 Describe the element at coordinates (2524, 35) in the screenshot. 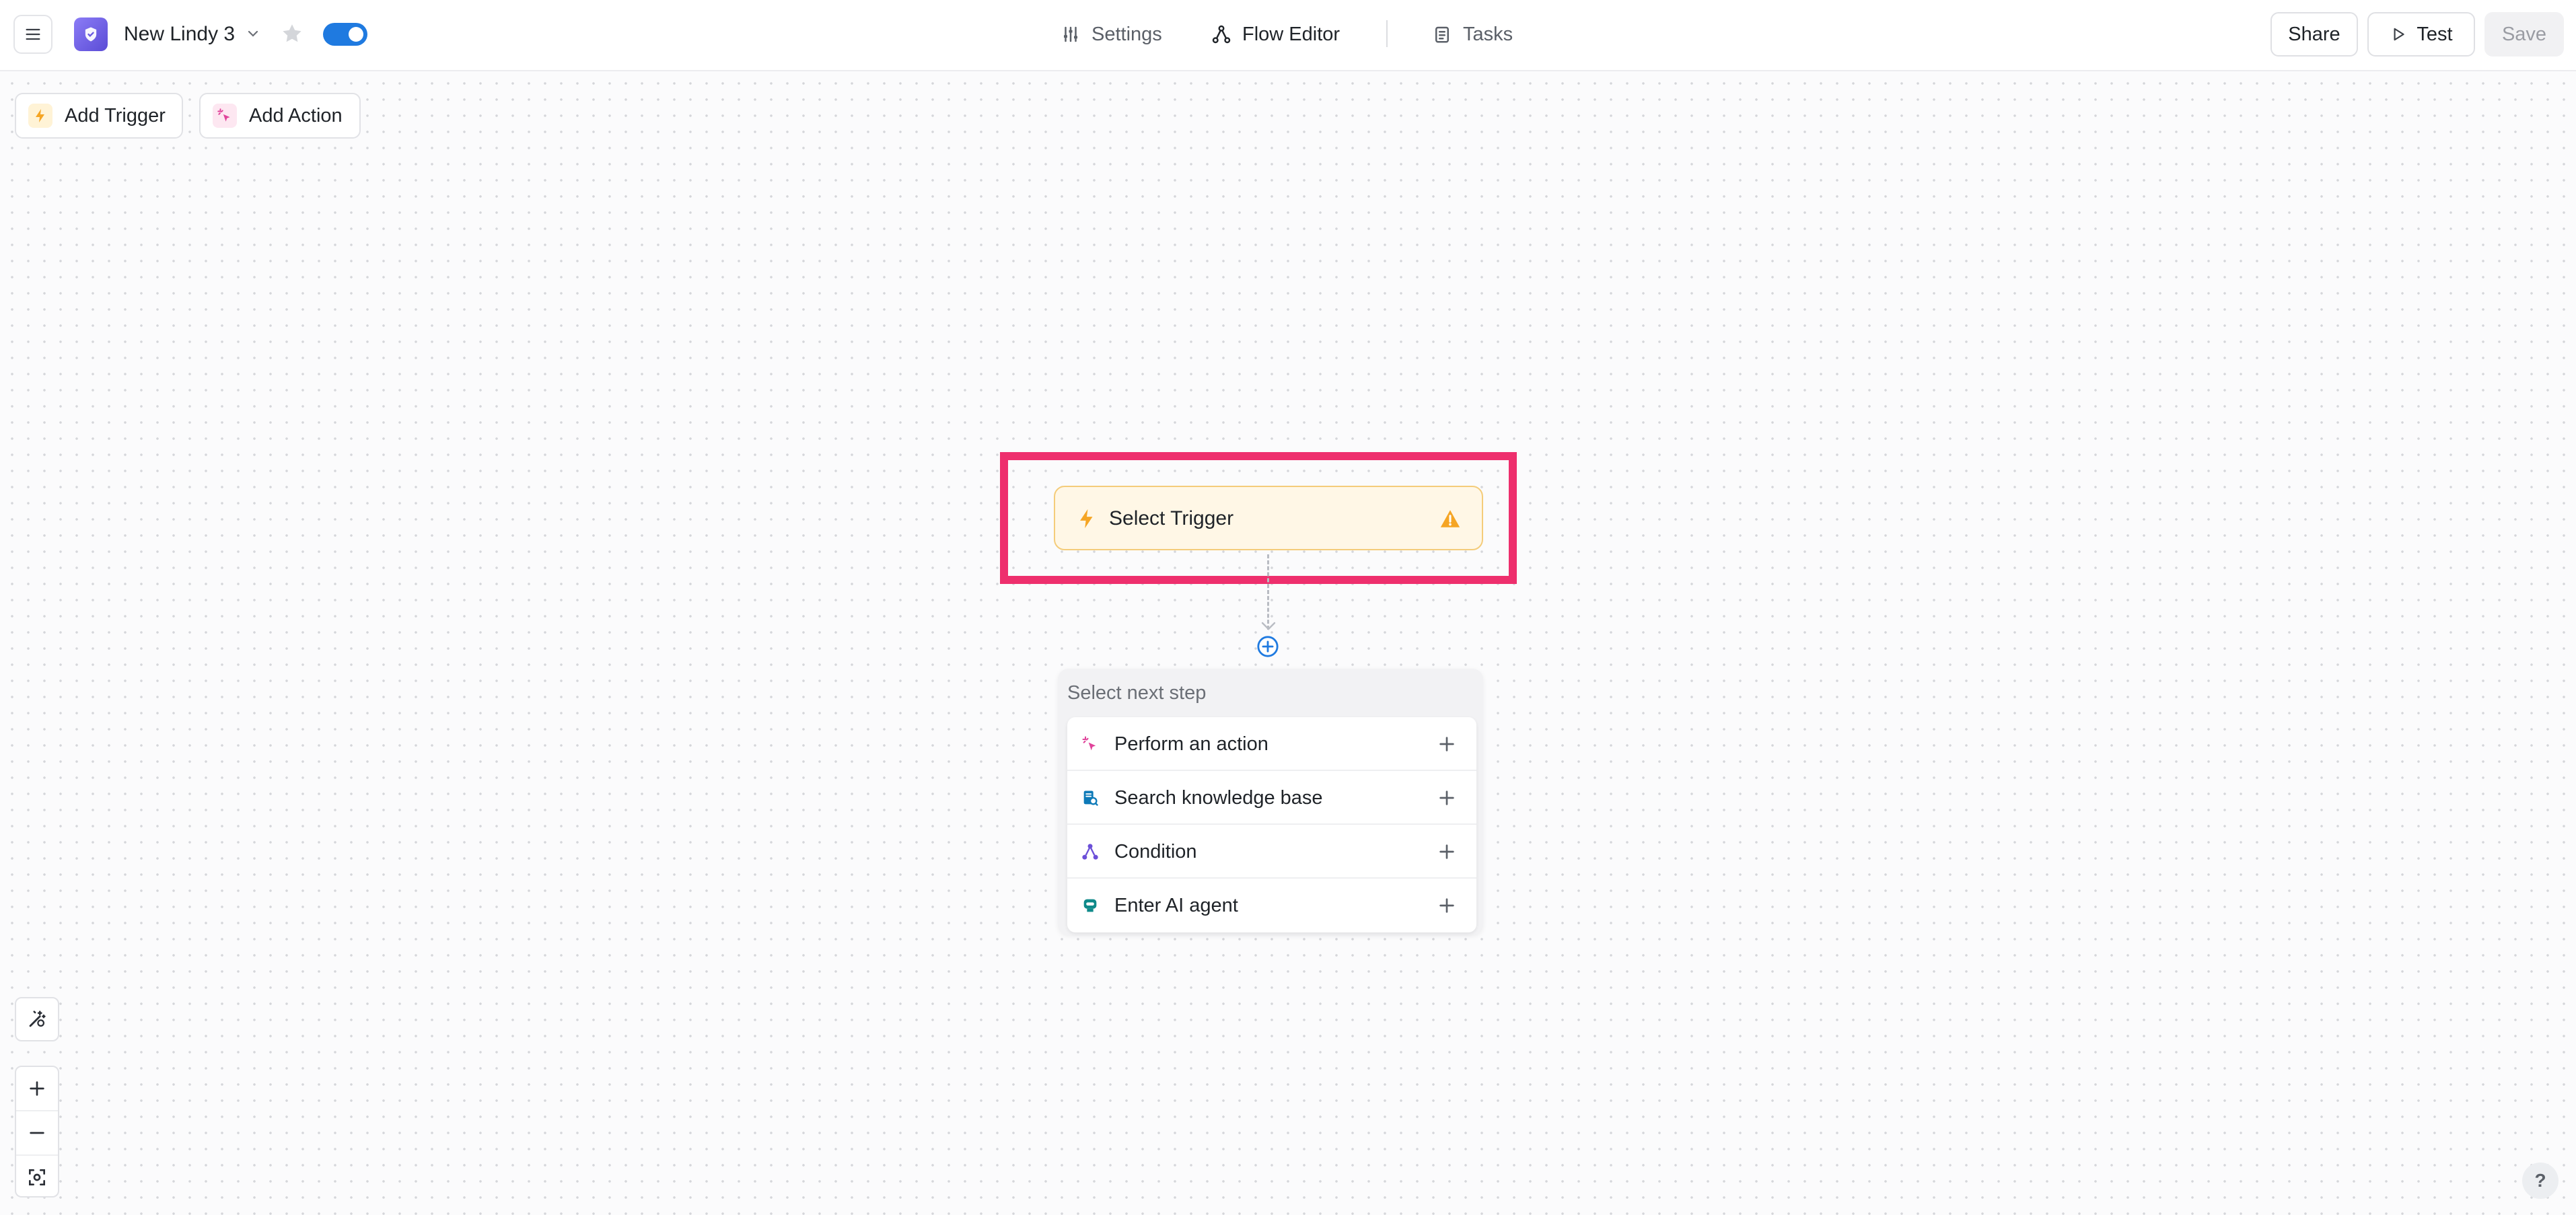

I see `save-button: Save` at that location.